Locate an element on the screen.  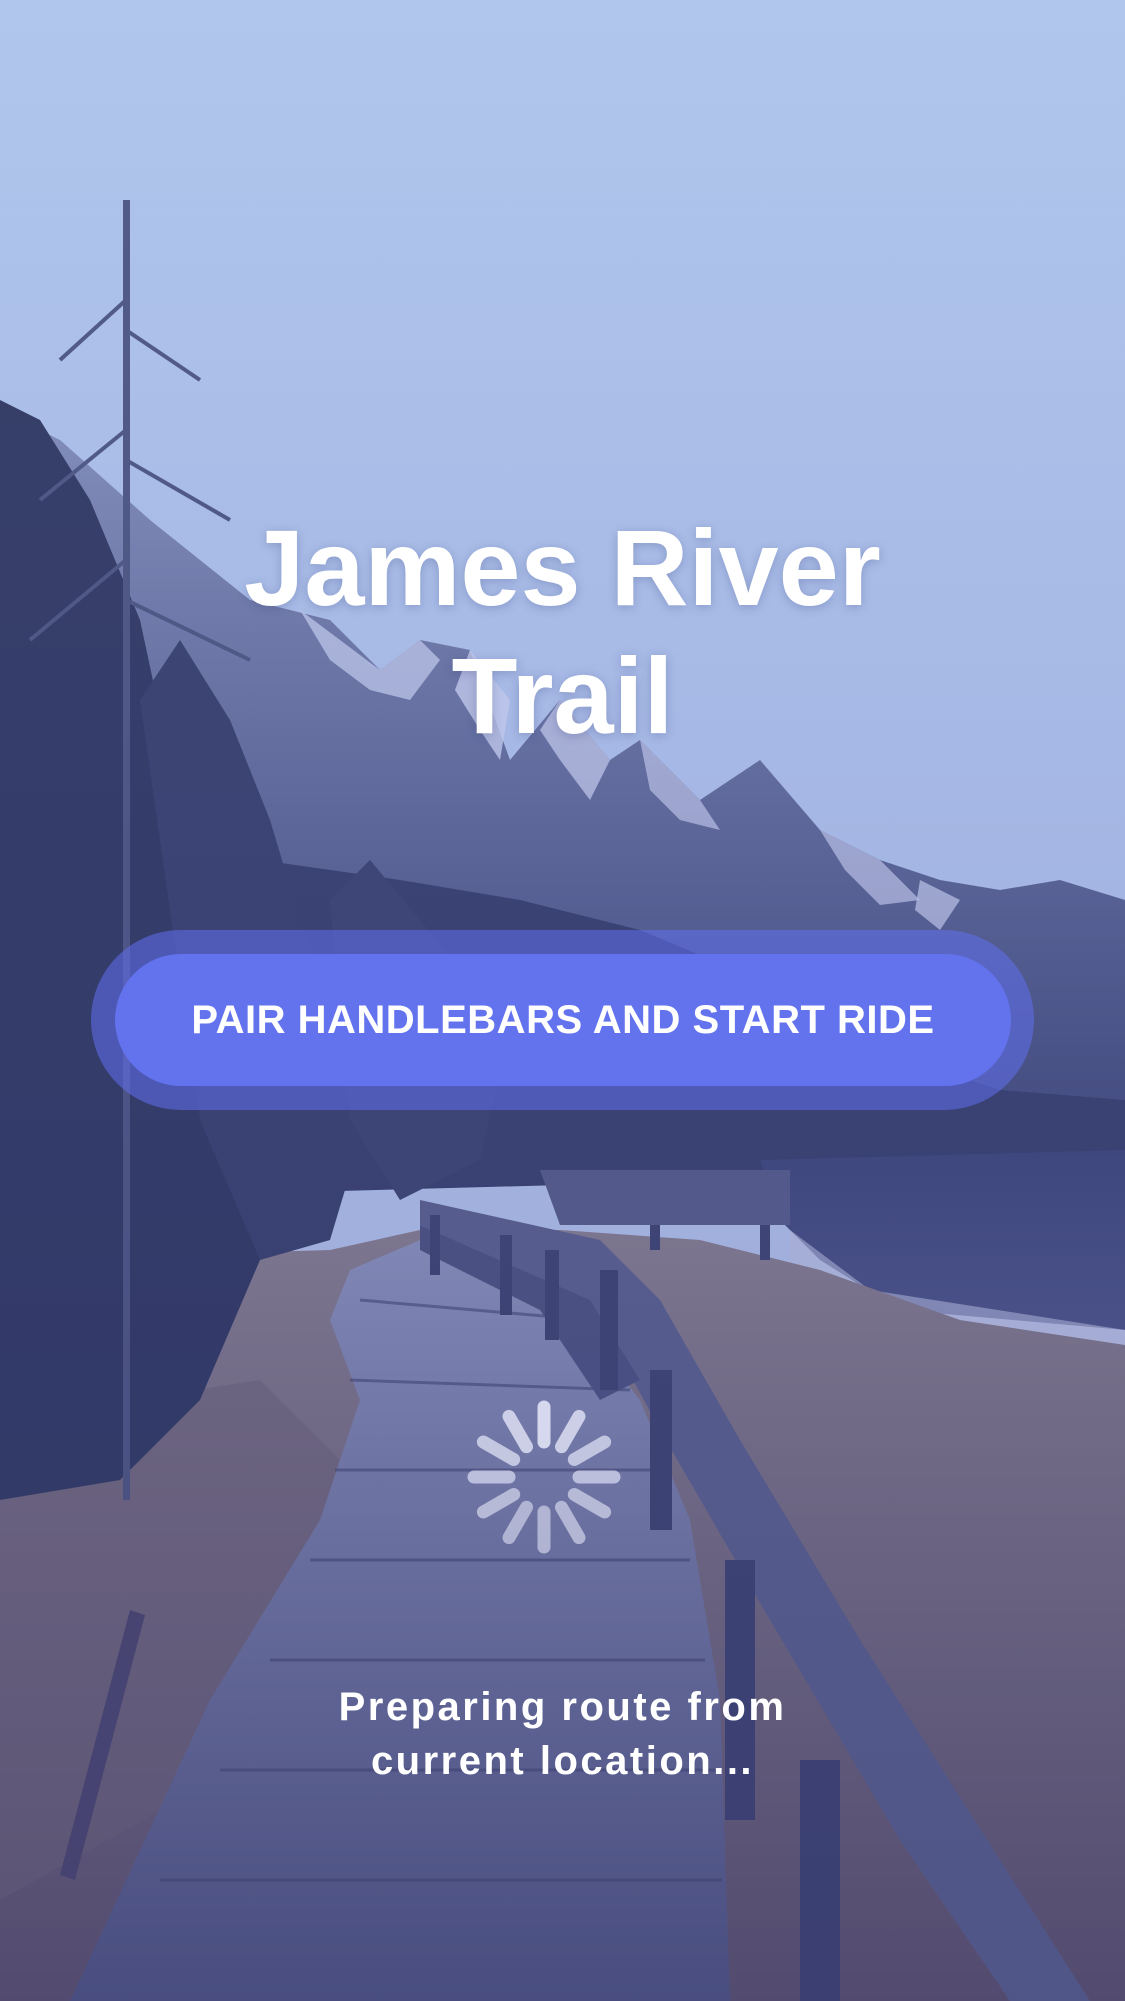
page-title: James River Trail is located at coordinates (562, 632).